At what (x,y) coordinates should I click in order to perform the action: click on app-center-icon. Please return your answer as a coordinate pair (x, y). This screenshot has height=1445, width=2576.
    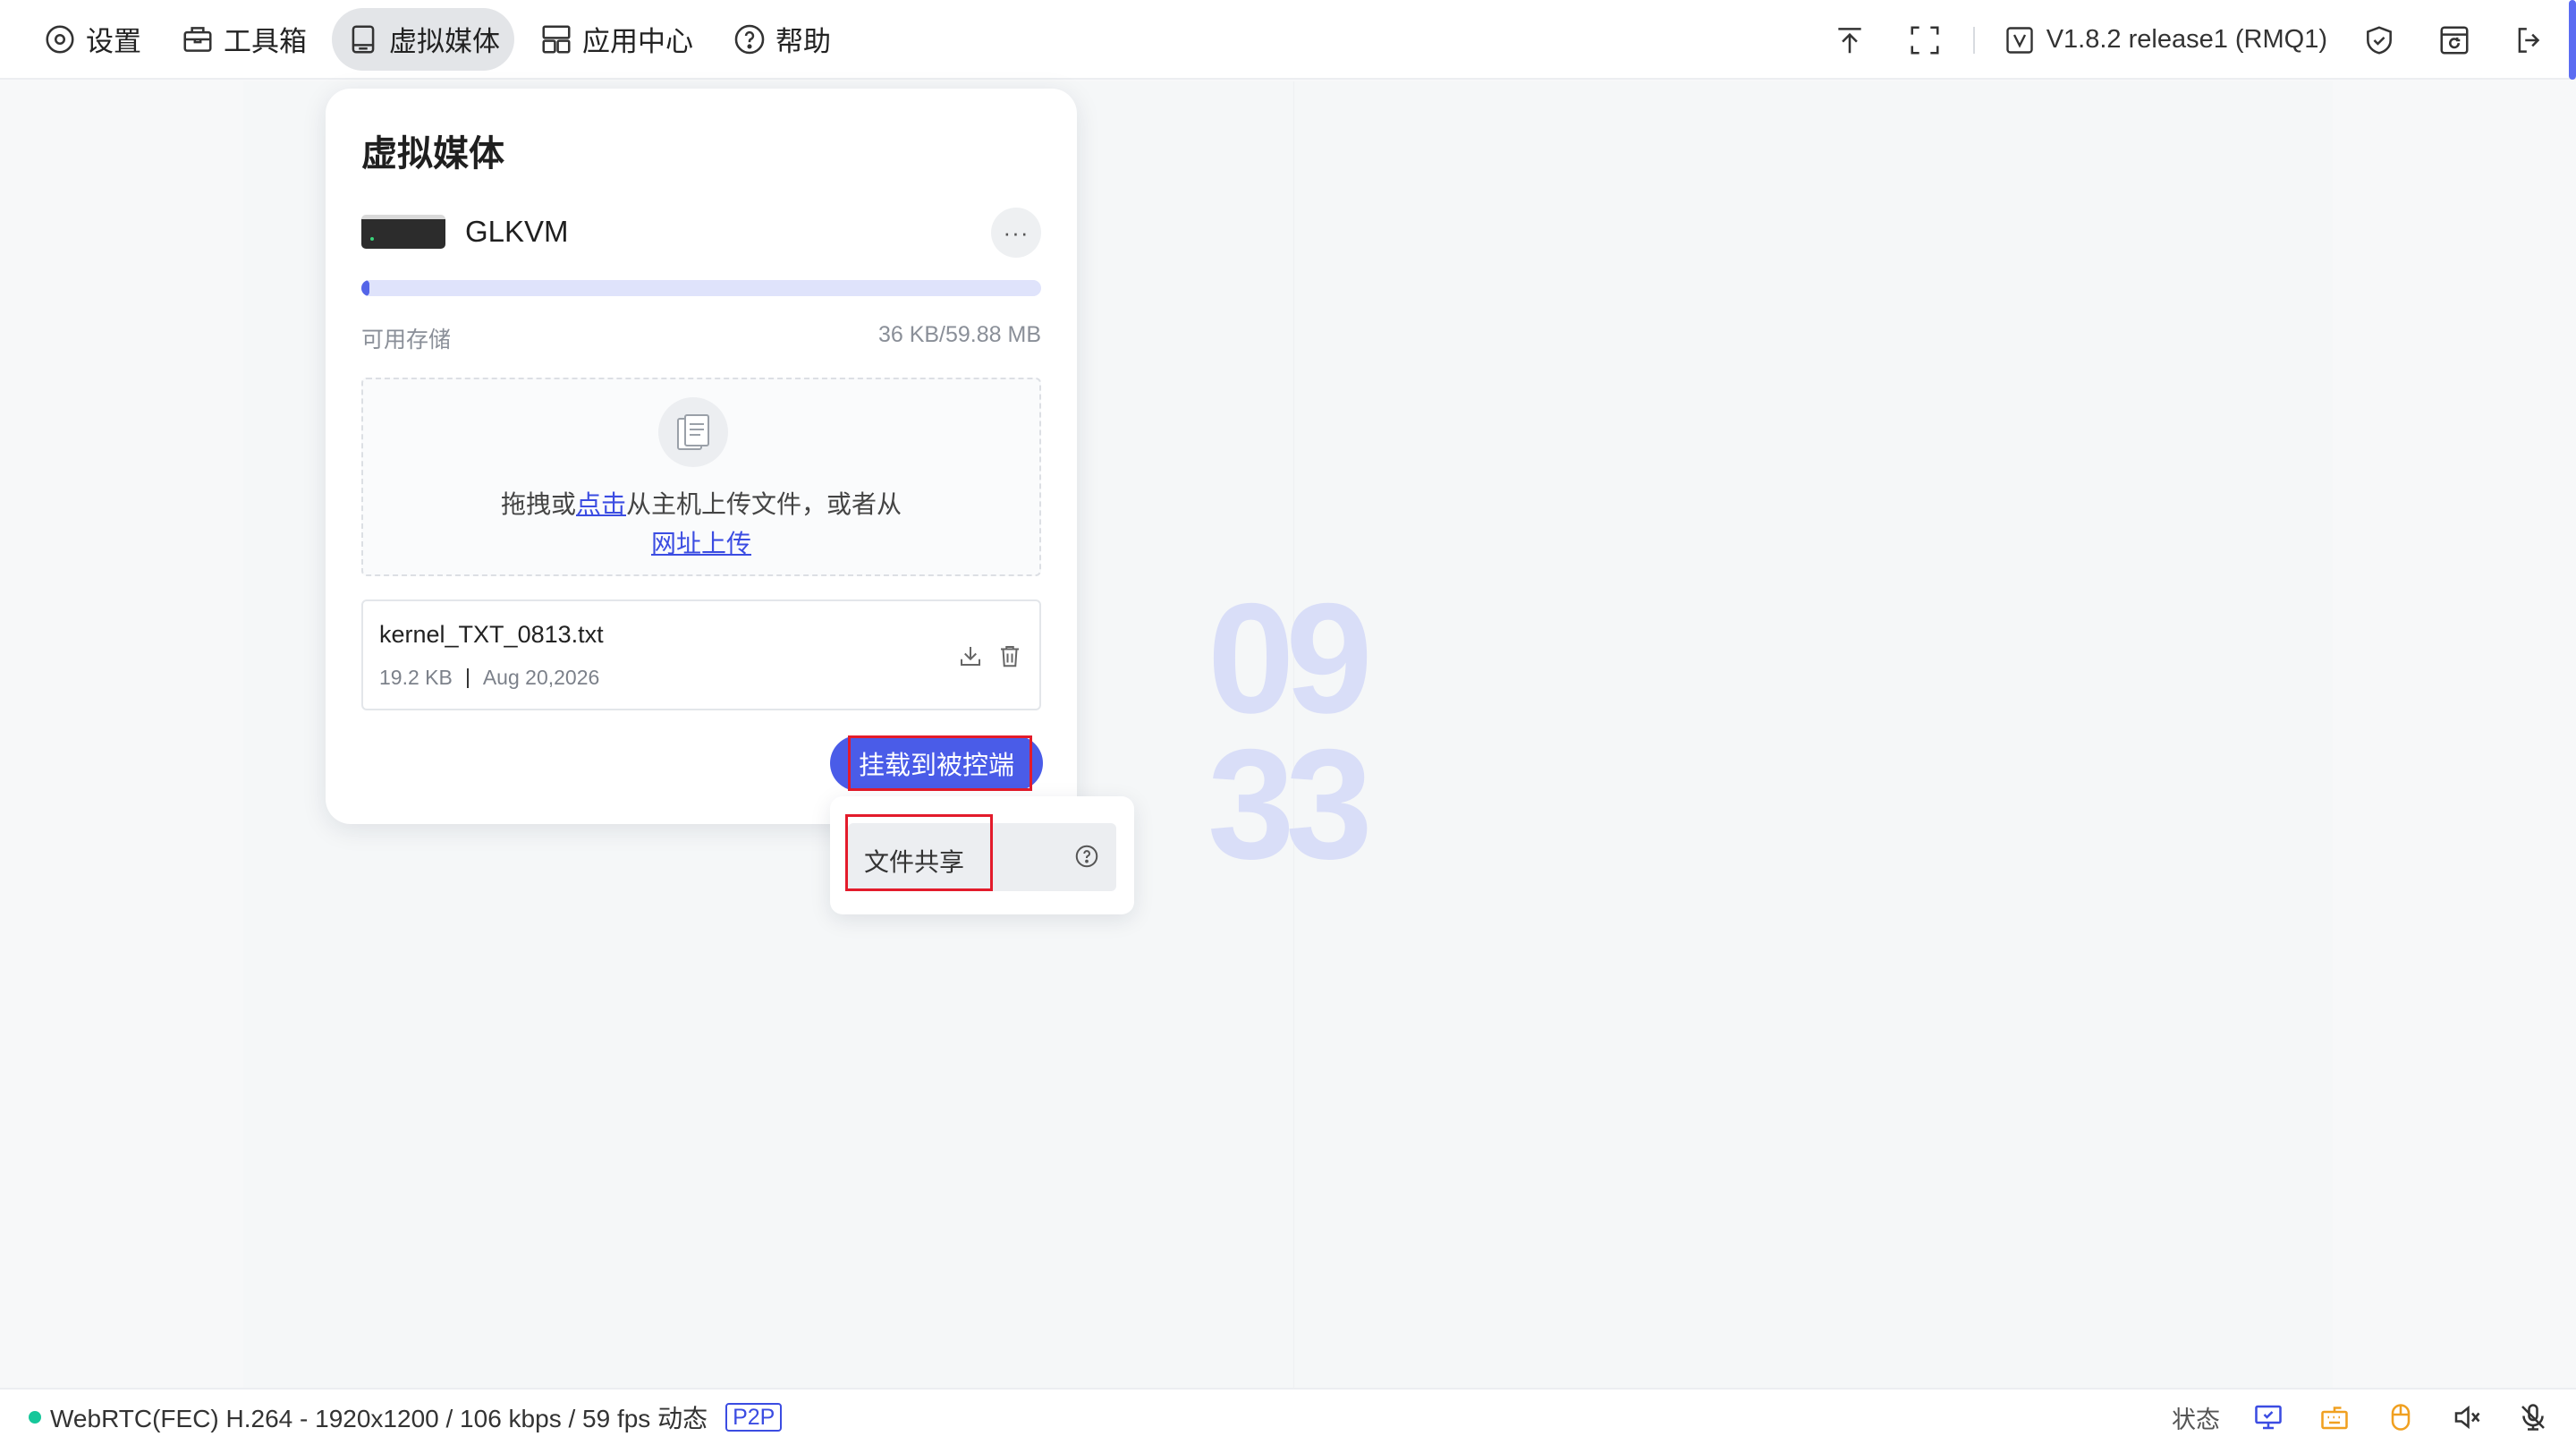
    Looking at the image, I should click on (556, 39).